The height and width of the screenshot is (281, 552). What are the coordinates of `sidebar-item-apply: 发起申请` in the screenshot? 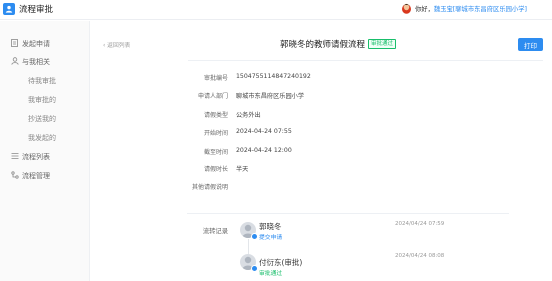 It's located at (30, 44).